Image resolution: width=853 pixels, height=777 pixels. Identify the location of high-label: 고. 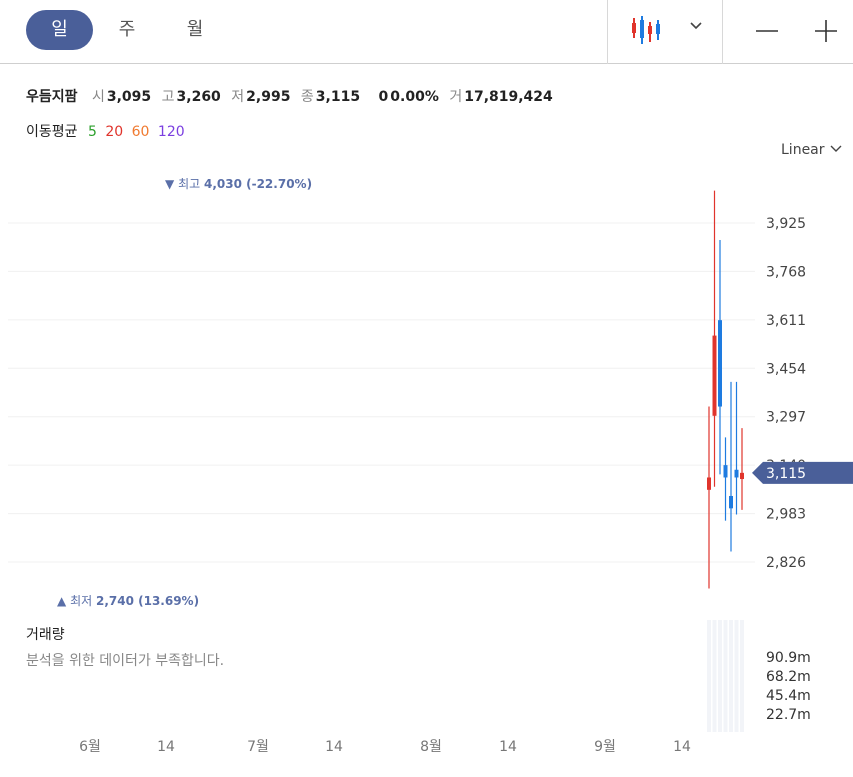
(168, 97).